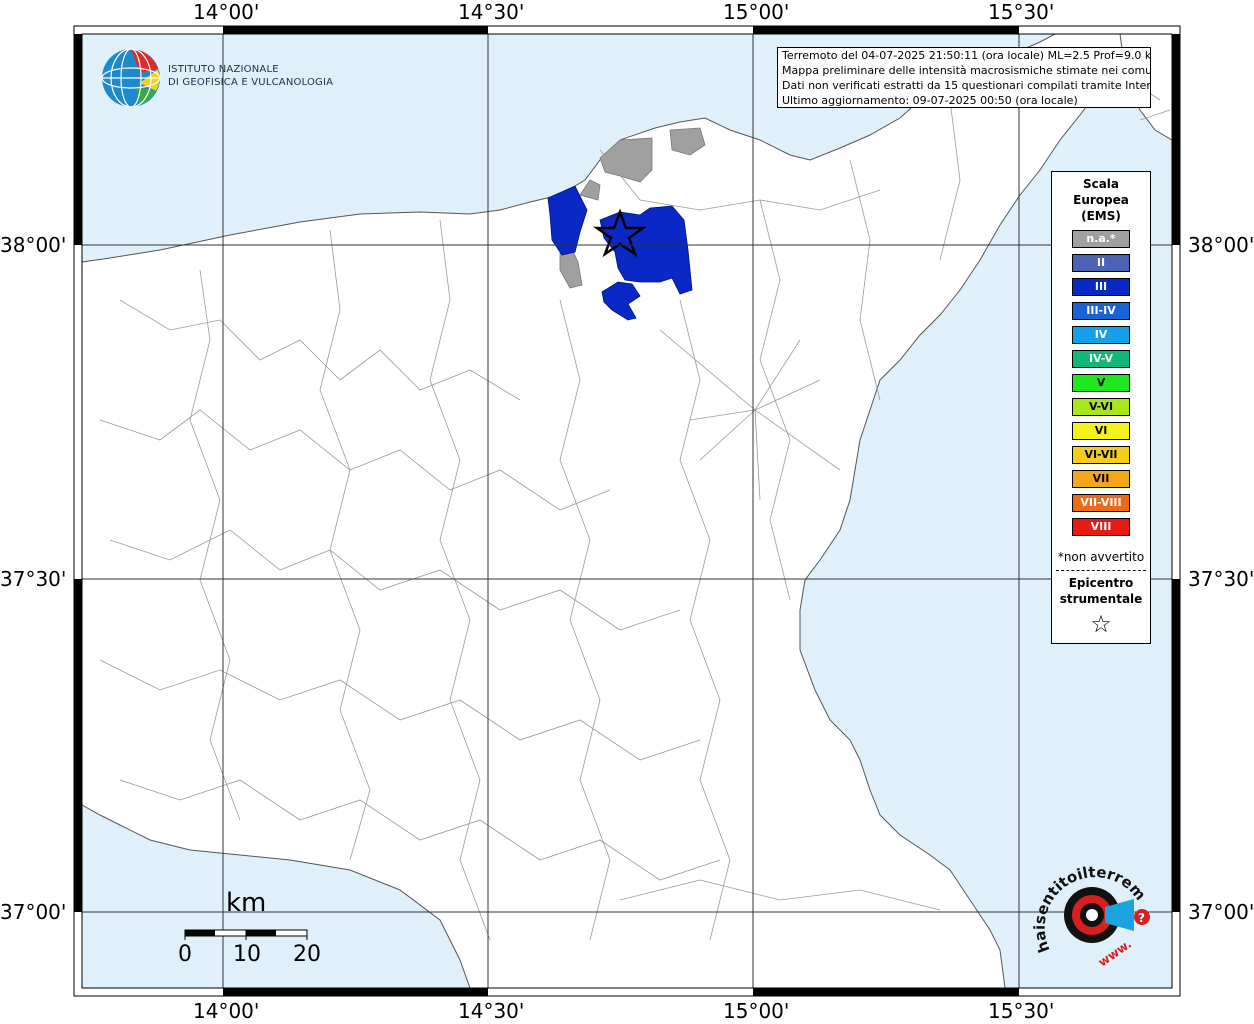 The width and height of the screenshot is (1254, 1024). What do you see at coordinates (185, 954) in the screenshot?
I see `scale-tick-0: 0` at bounding box center [185, 954].